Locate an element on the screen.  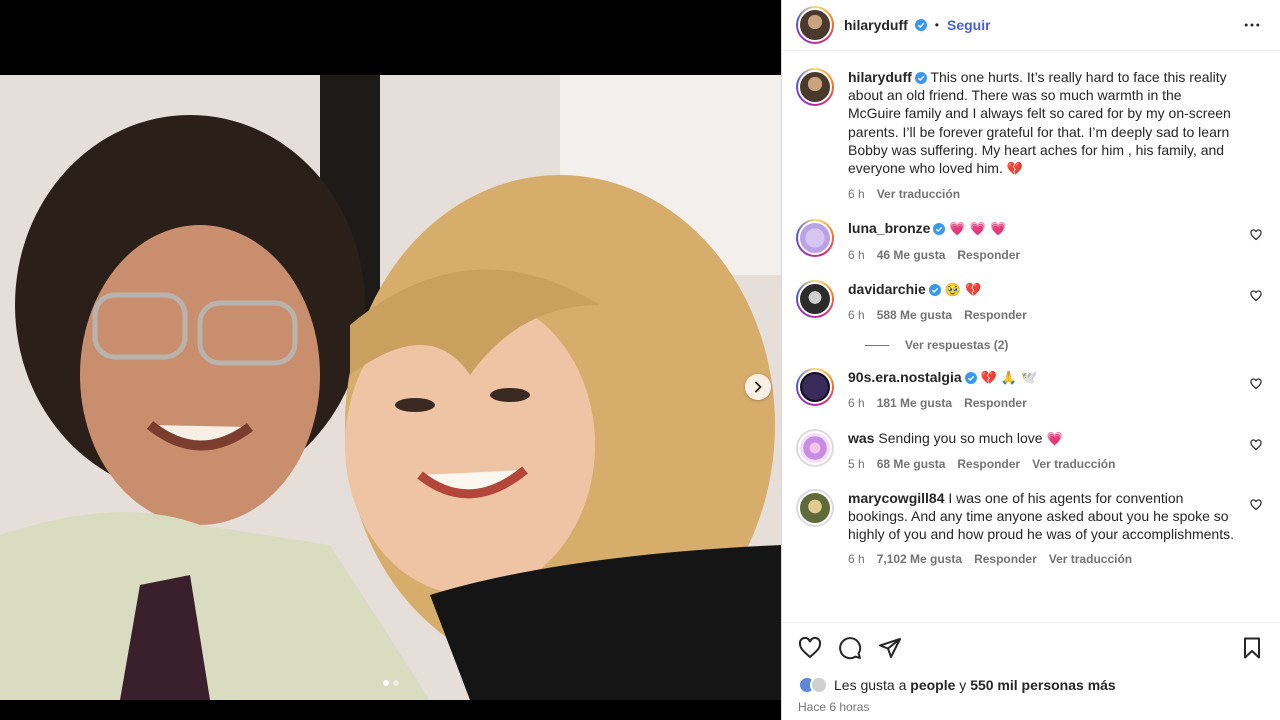
chevron-right-icon is located at coordinates (758, 387).